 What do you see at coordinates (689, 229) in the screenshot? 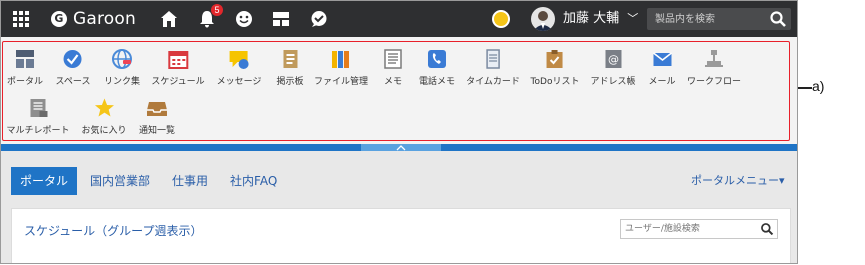
I see `user-facility-search-input` at bounding box center [689, 229].